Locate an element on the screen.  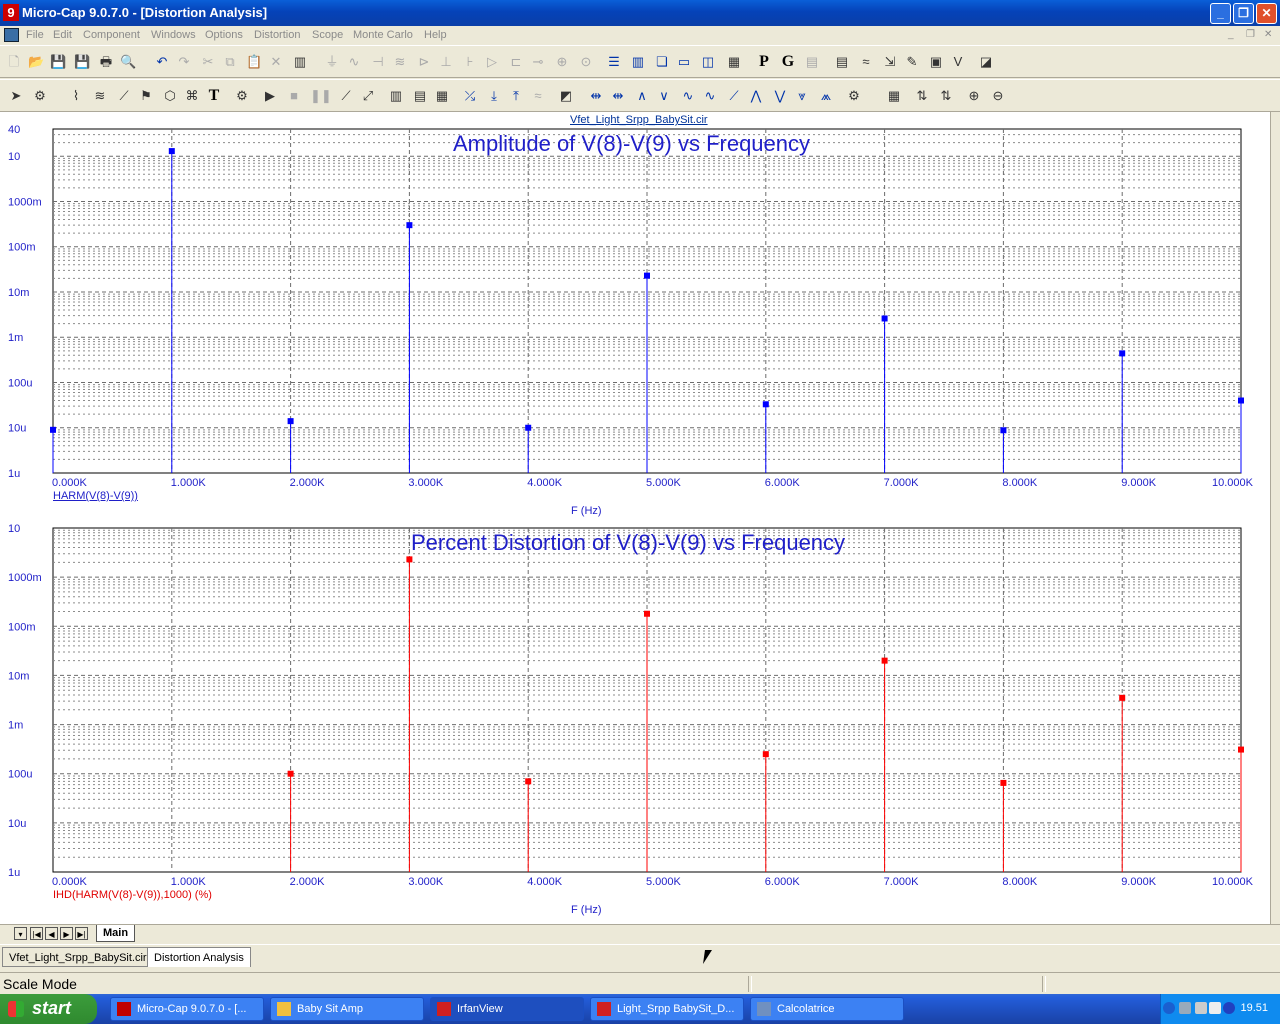
printer-icon is located at coordinates (1215, 1008).